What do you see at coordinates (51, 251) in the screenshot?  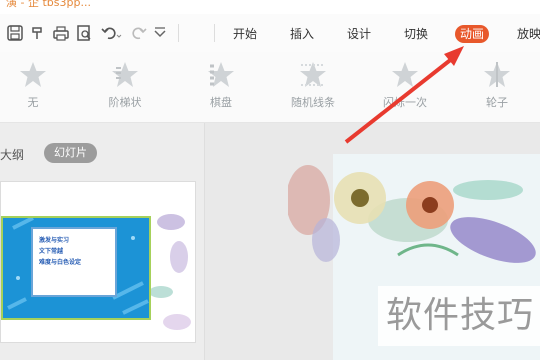 I see `thumbnail-line: 文下常越` at bounding box center [51, 251].